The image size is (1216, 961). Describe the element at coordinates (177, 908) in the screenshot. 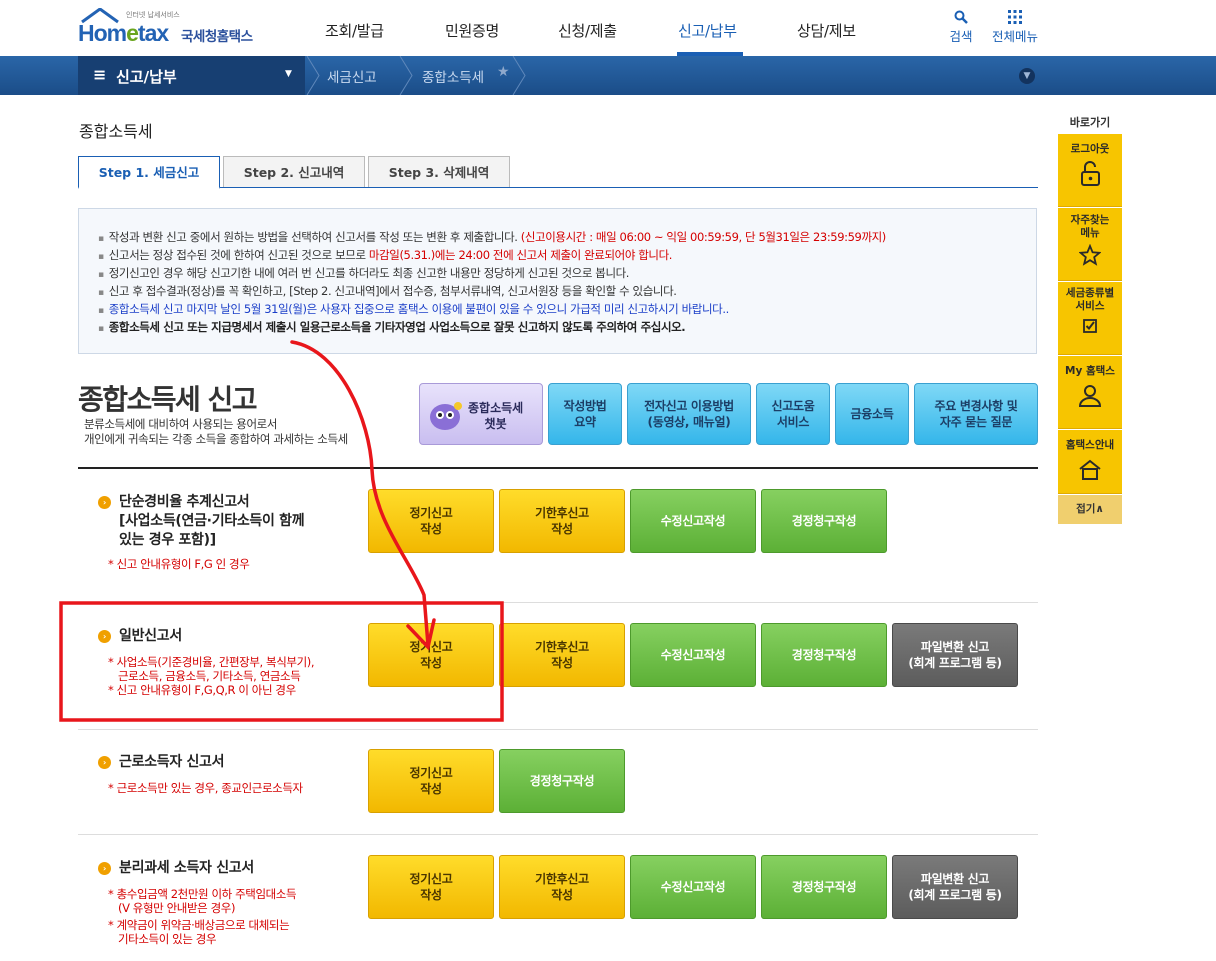

I see `section-note: (V 유형만 안내받은 경우)` at that location.